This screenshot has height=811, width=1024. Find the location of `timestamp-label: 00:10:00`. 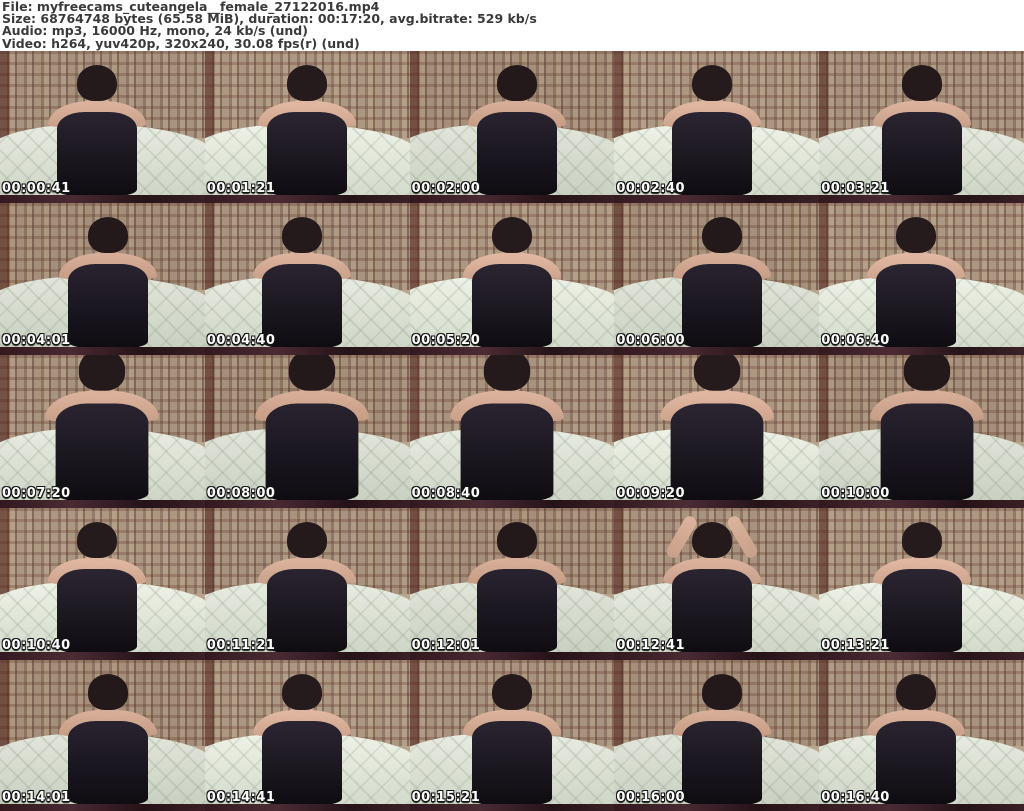

timestamp-label: 00:10:00 is located at coordinates (855, 493).